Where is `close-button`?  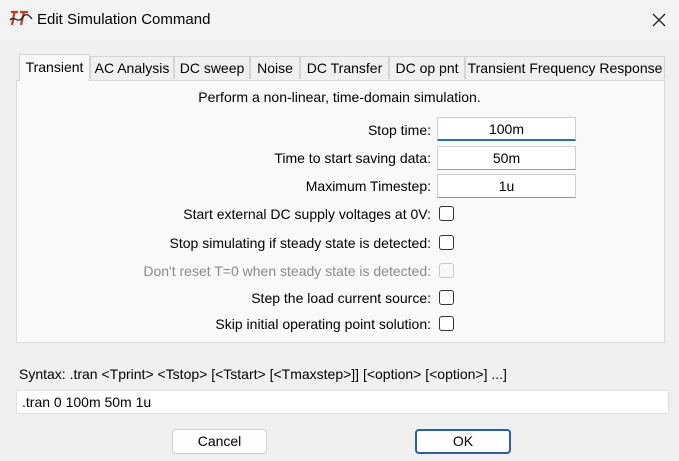
close-button is located at coordinates (659, 20).